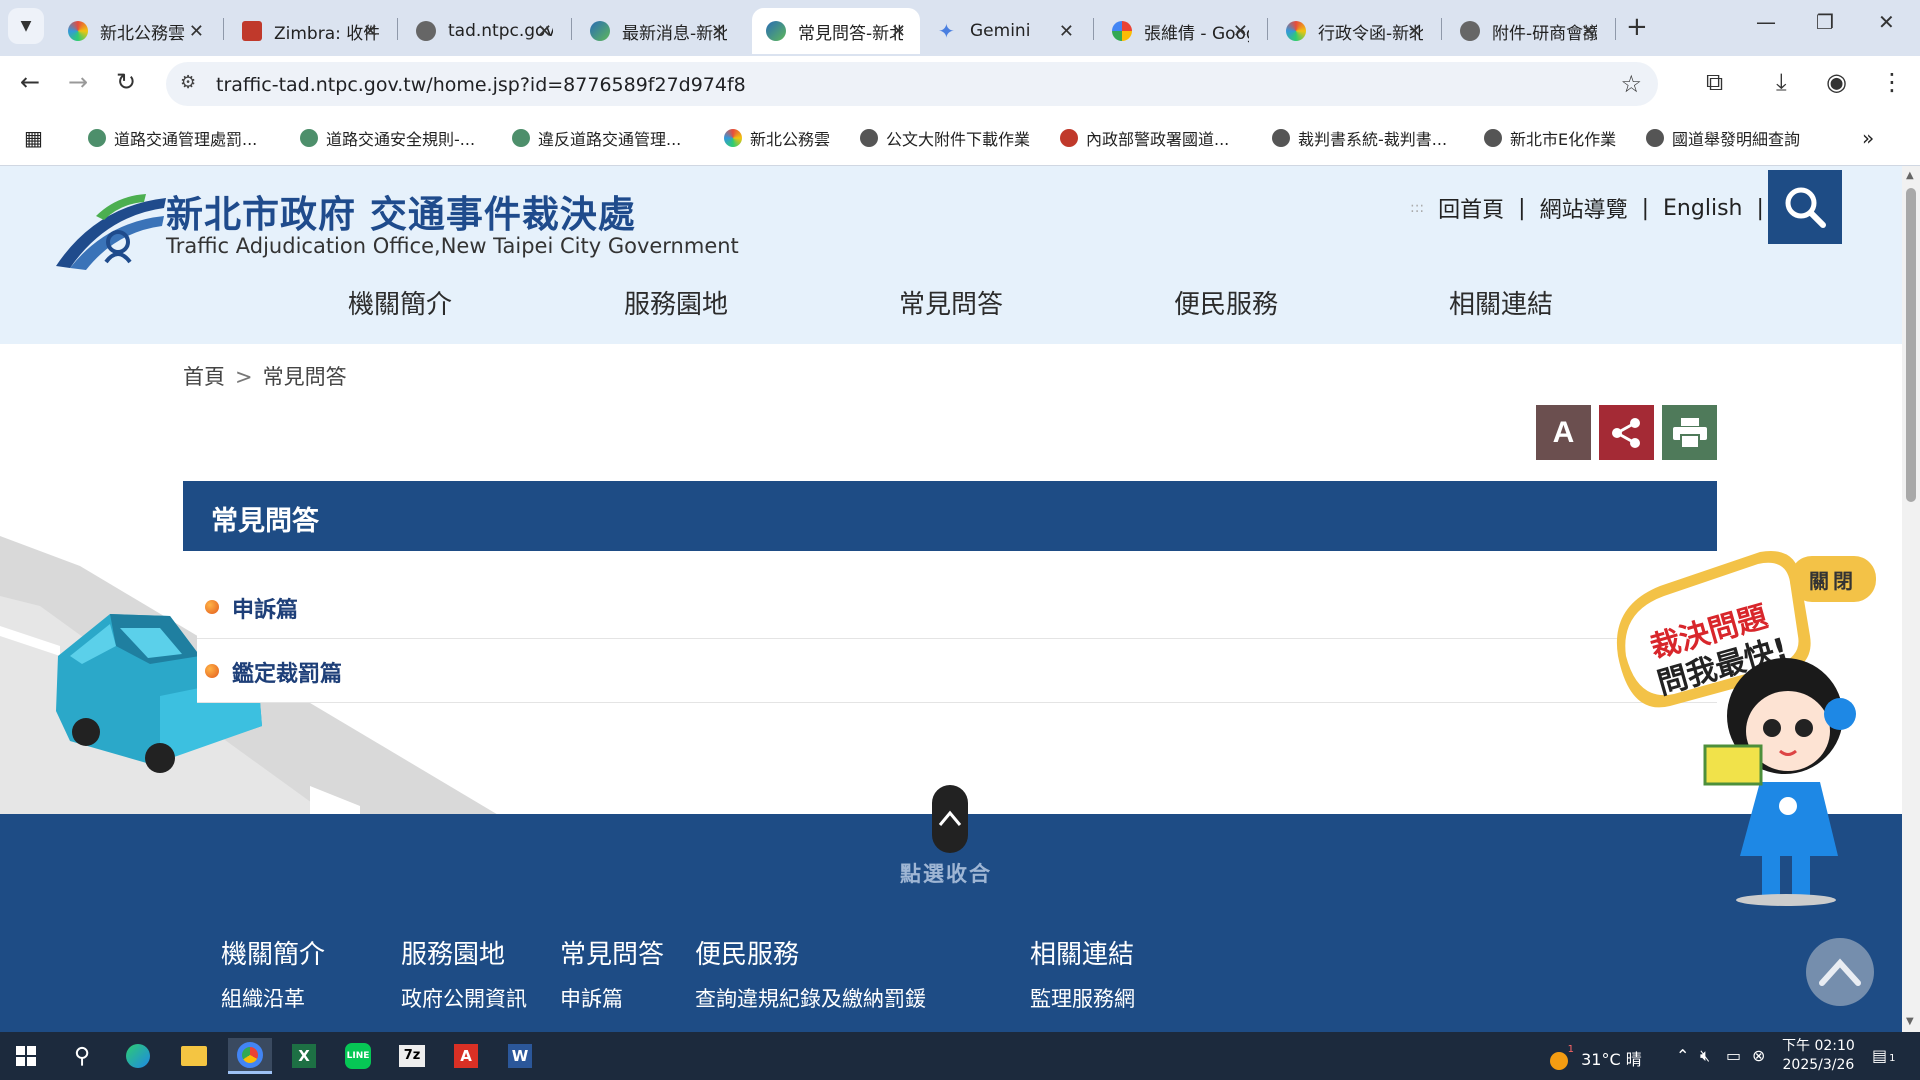  What do you see at coordinates (1226, 302) in the screenshot?
I see `nav-public-service: 便民服務` at bounding box center [1226, 302].